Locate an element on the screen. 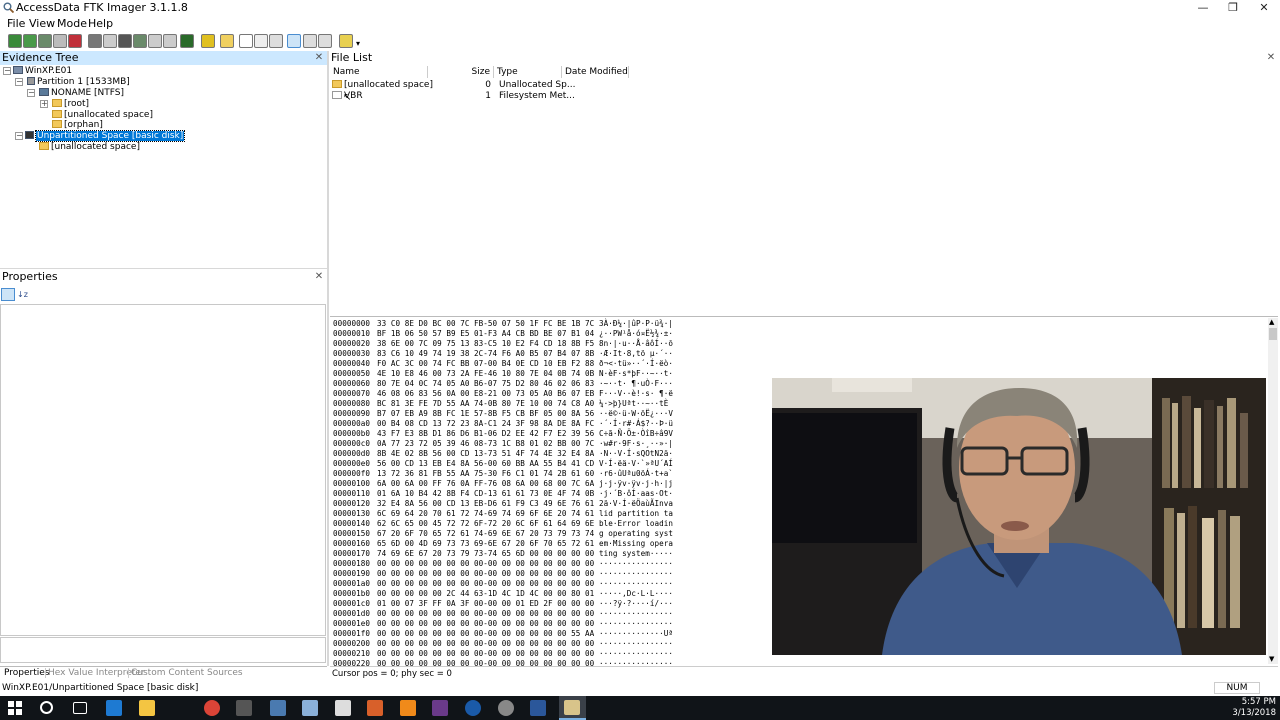 This screenshot has width=1280, height=720. ftk-imager-taskbar-button is located at coordinates (572, 708).